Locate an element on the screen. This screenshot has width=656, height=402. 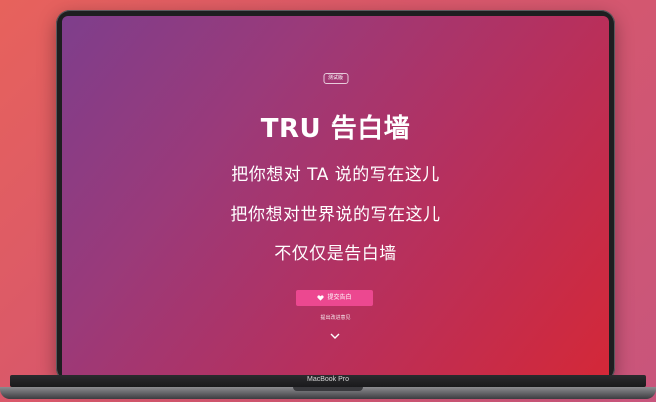
tagline-1: 把你想对 TA 说的写在这儿 is located at coordinates (335, 175).